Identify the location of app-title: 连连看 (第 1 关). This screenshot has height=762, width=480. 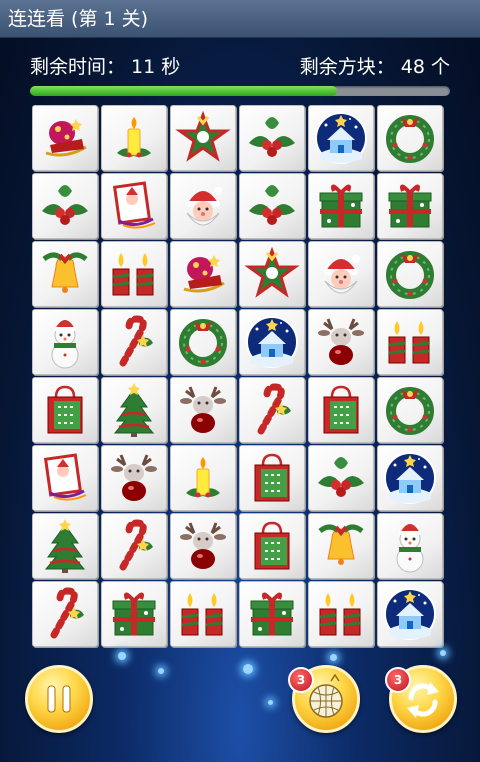
(78, 19).